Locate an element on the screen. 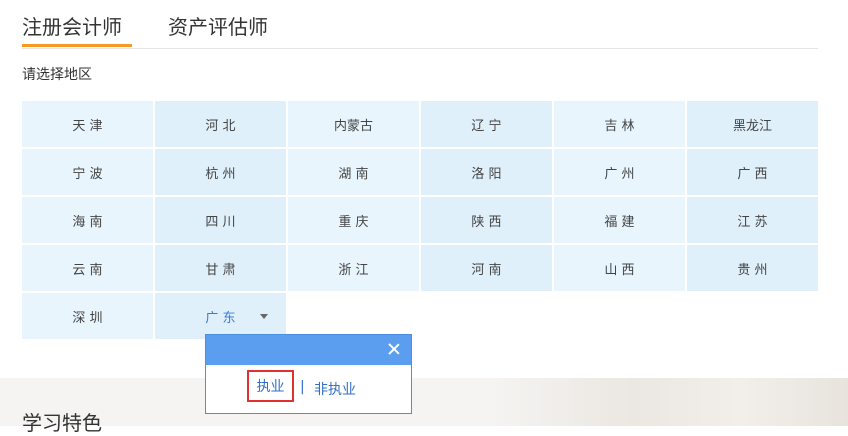  practice-type-popup: 执业 | 非执业 is located at coordinates (308, 374).